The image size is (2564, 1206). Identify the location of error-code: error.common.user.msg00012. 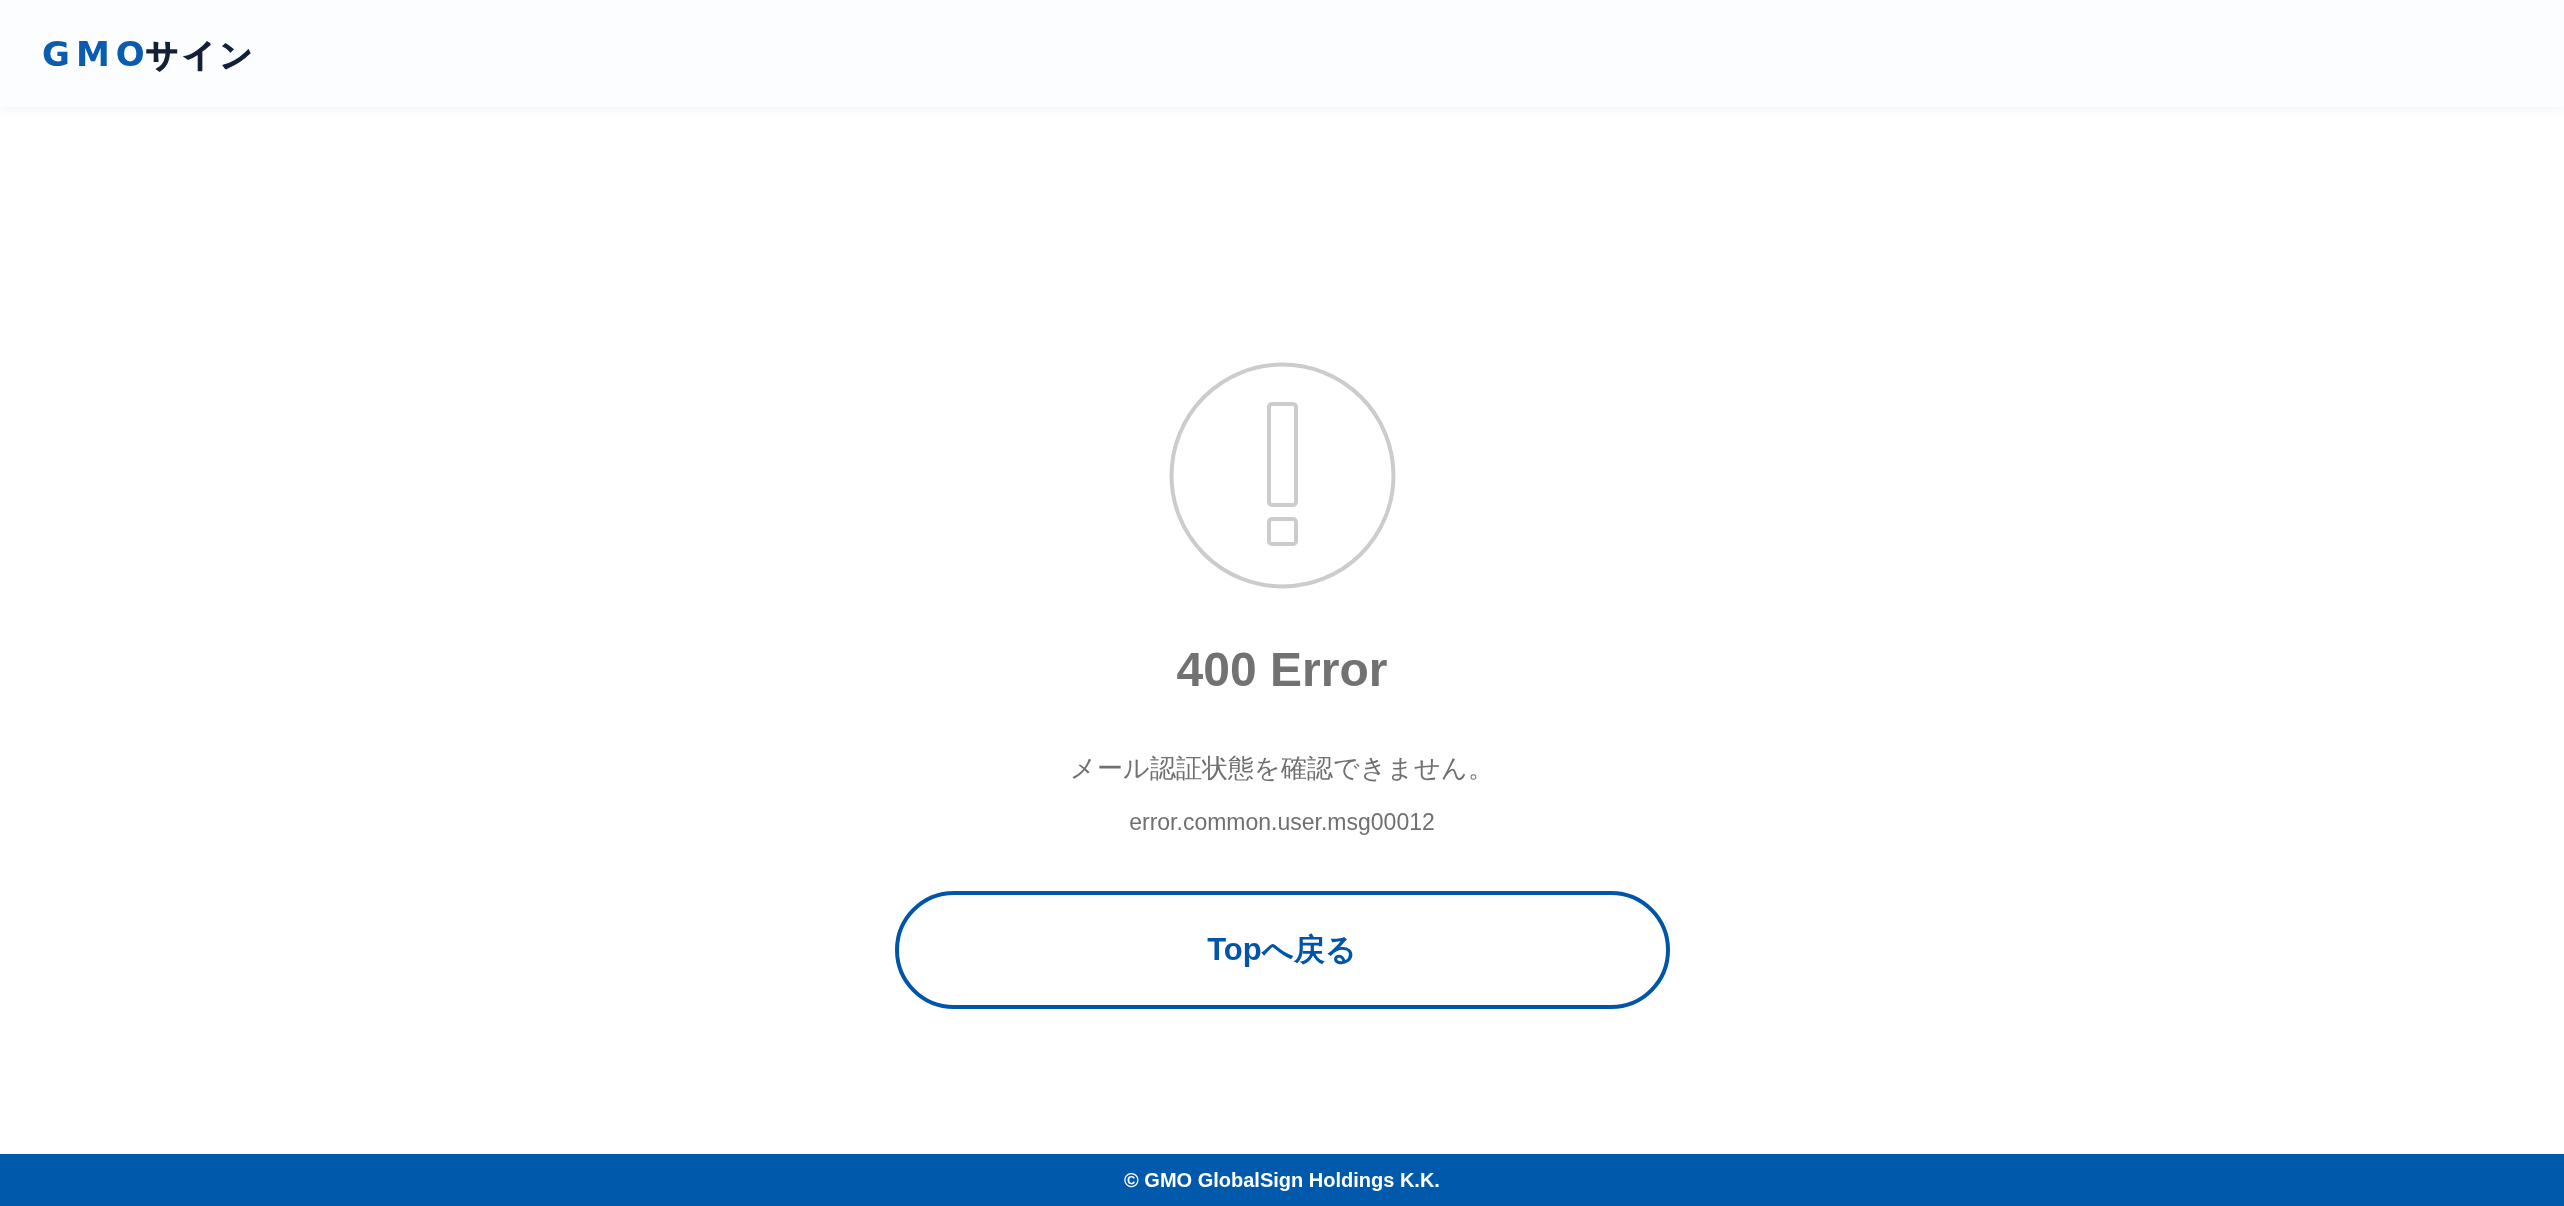
(1282, 822).